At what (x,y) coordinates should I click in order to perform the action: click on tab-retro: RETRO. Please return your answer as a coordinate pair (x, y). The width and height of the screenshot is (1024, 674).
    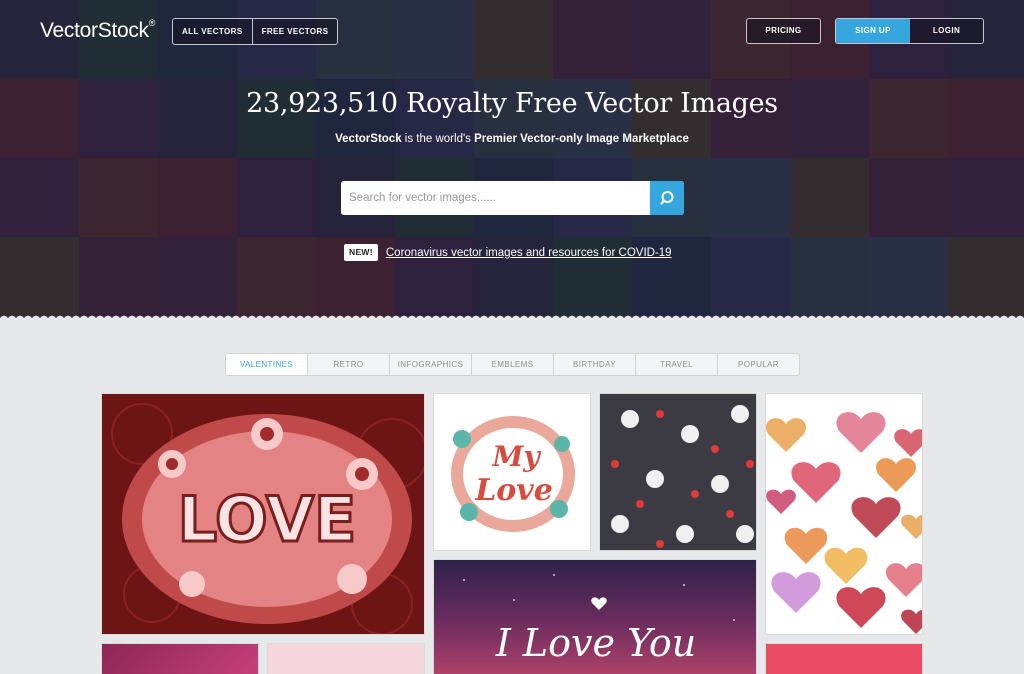
    Looking at the image, I should click on (348, 364).